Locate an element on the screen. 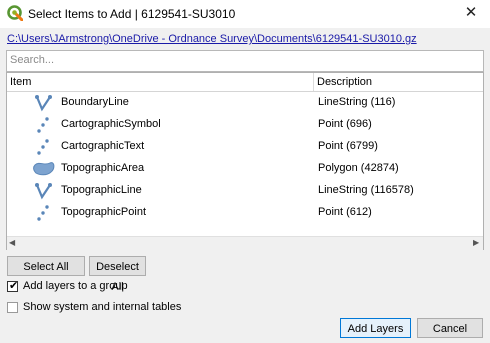 This screenshot has height=343, width=490. title-bar: Select Items to Add | 6129541-SU3010 ✕ is located at coordinates (245, 14).